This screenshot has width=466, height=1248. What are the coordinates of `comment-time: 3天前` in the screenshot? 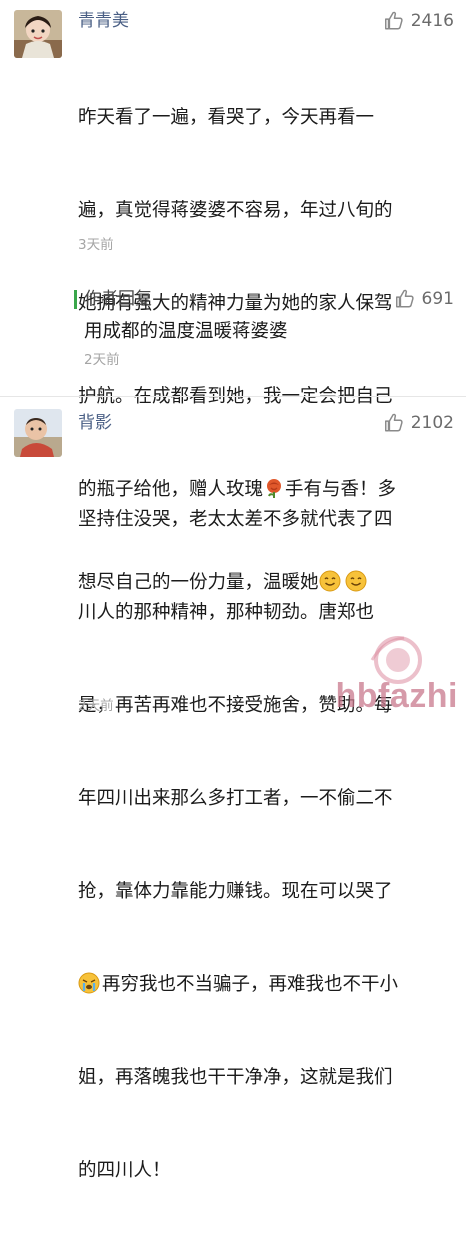 It's located at (96, 245).